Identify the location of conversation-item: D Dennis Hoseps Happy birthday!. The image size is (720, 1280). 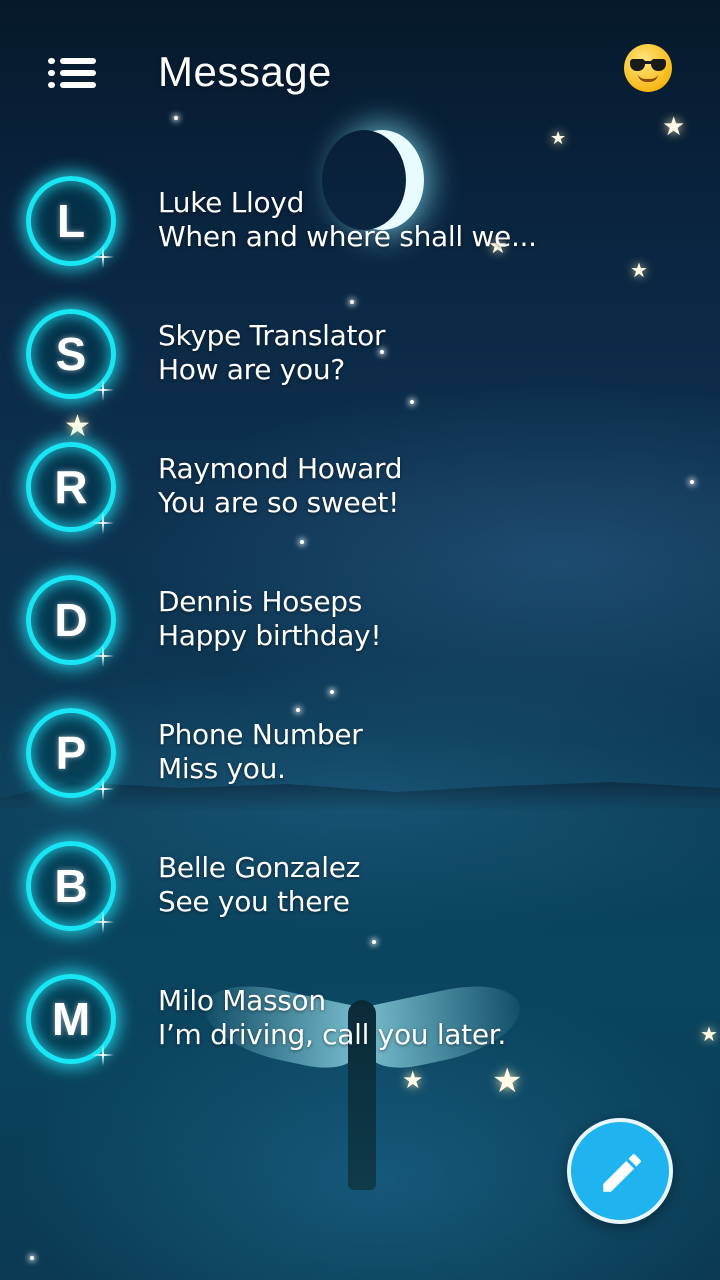
(360, 624).